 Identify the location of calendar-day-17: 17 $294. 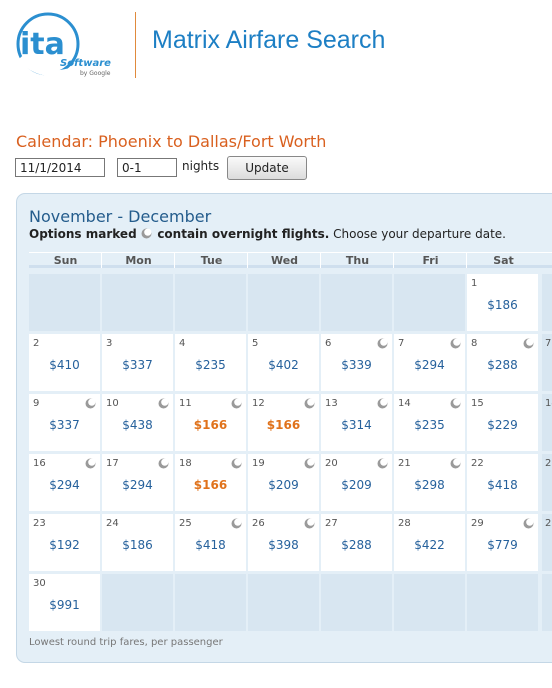
(137, 482).